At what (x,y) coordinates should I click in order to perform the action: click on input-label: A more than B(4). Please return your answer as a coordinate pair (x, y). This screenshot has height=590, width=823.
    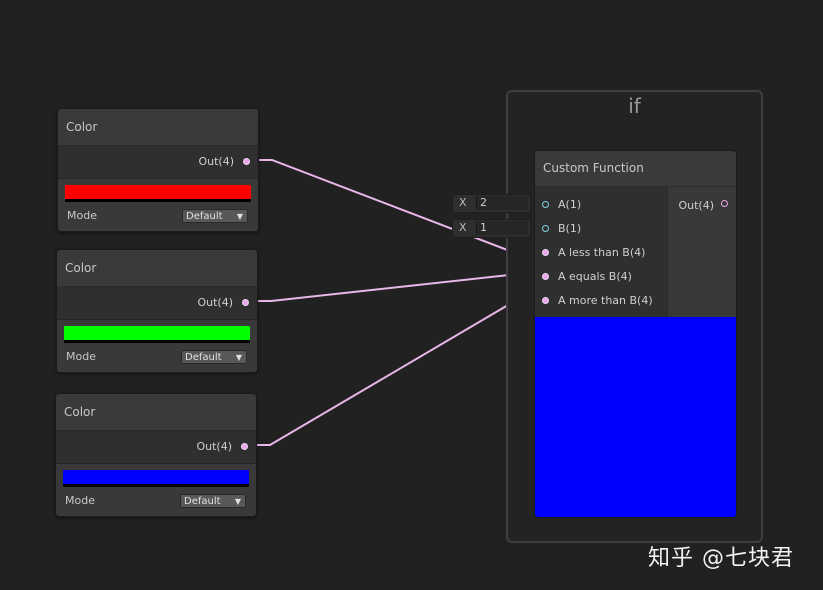
    Looking at the image, I should click on (605, 300).